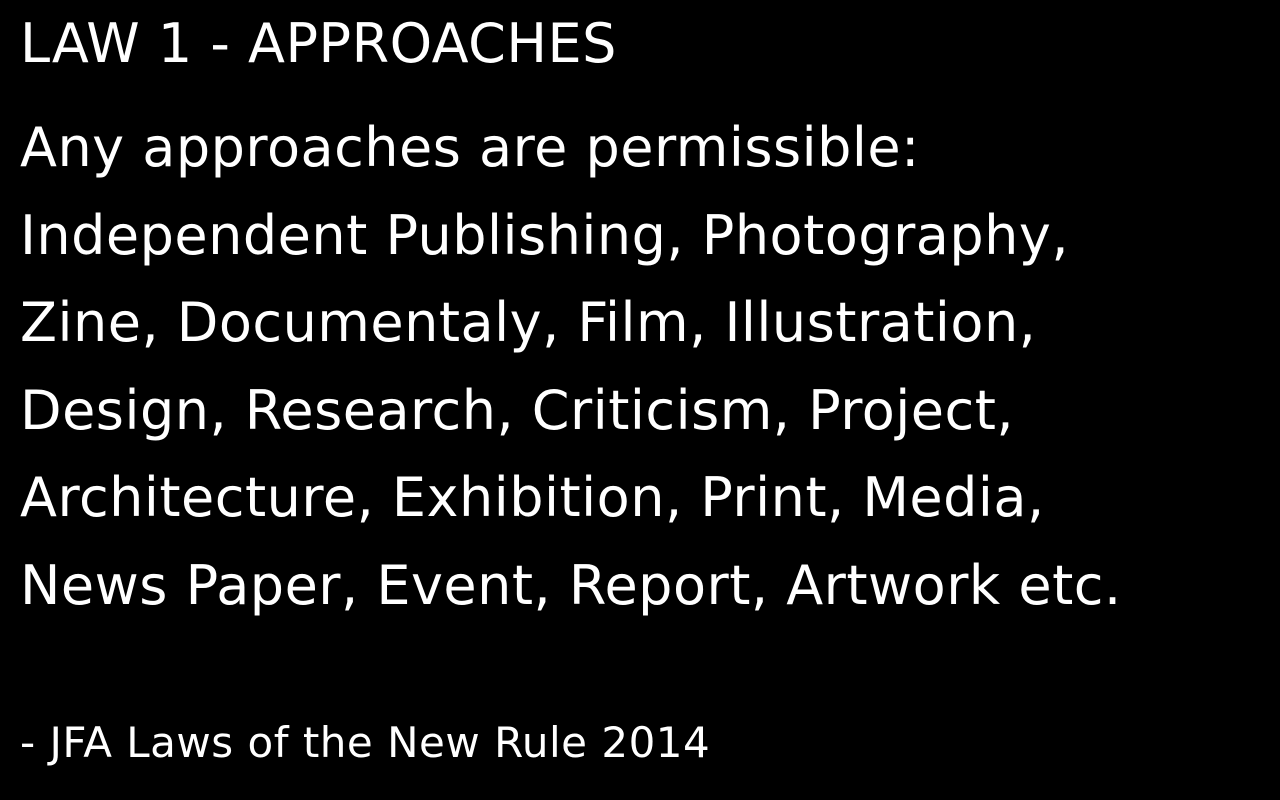  Describe the element at coordinates (528, 322) in the screenshot. I see `law-body-line: Zine, Documentaly, Film, Illustration,` at that location.